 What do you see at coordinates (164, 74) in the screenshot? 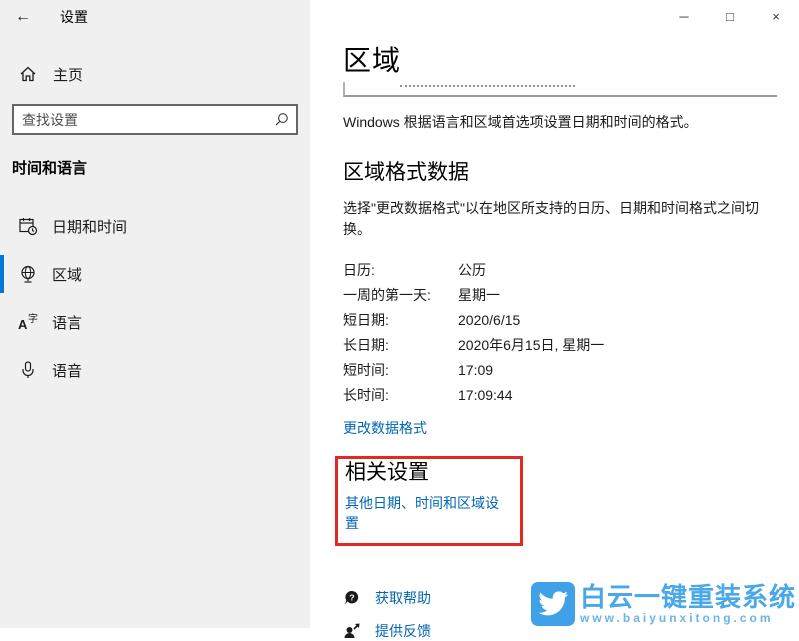
I see `sidebar-item-home: 主页` at bounding box center [164, 74].